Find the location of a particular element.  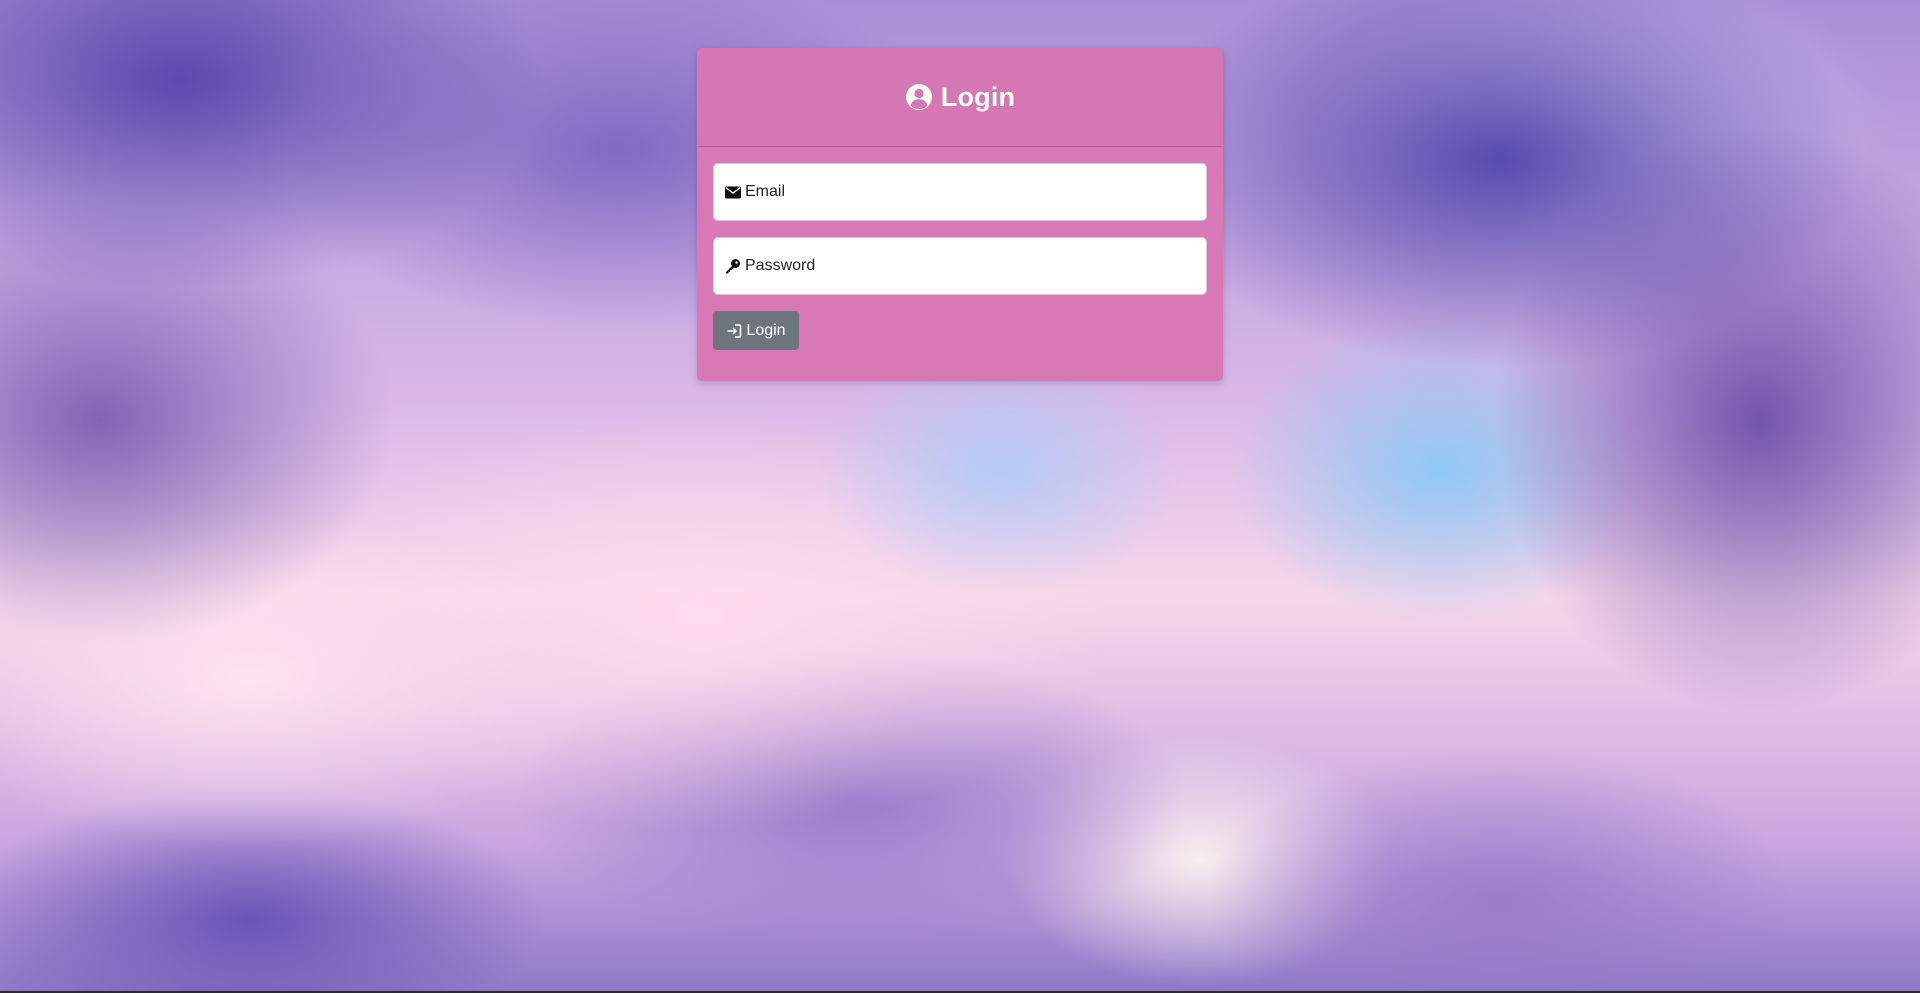

password-field: Password is located at coordinates (960, 266).